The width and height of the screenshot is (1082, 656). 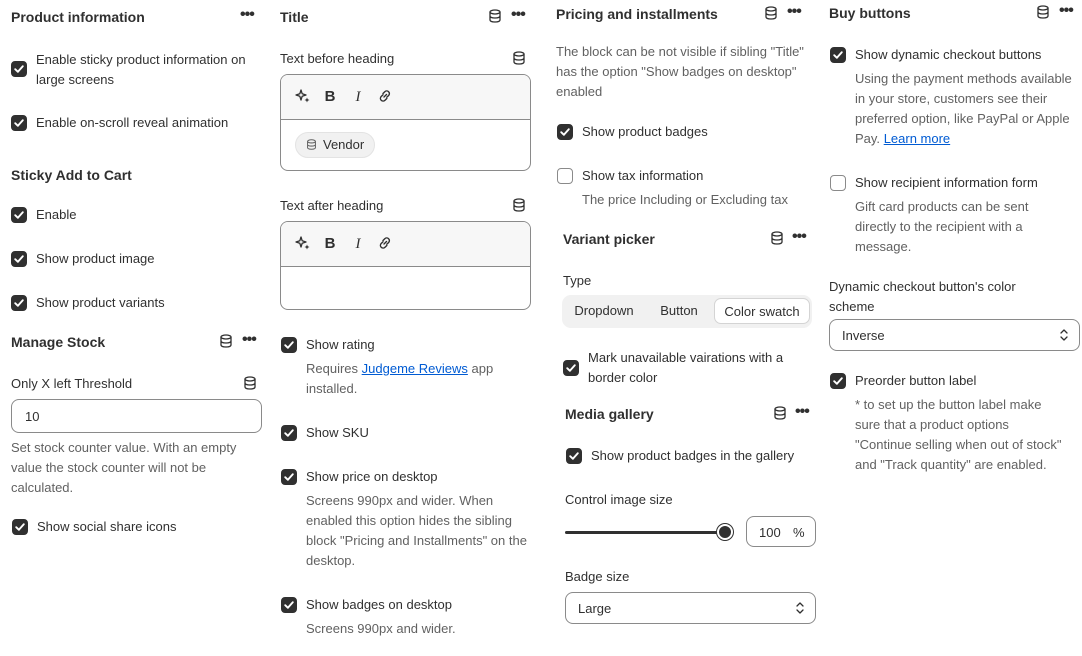 I want to click on image-size-value: 100, so click(x=770, y=532).